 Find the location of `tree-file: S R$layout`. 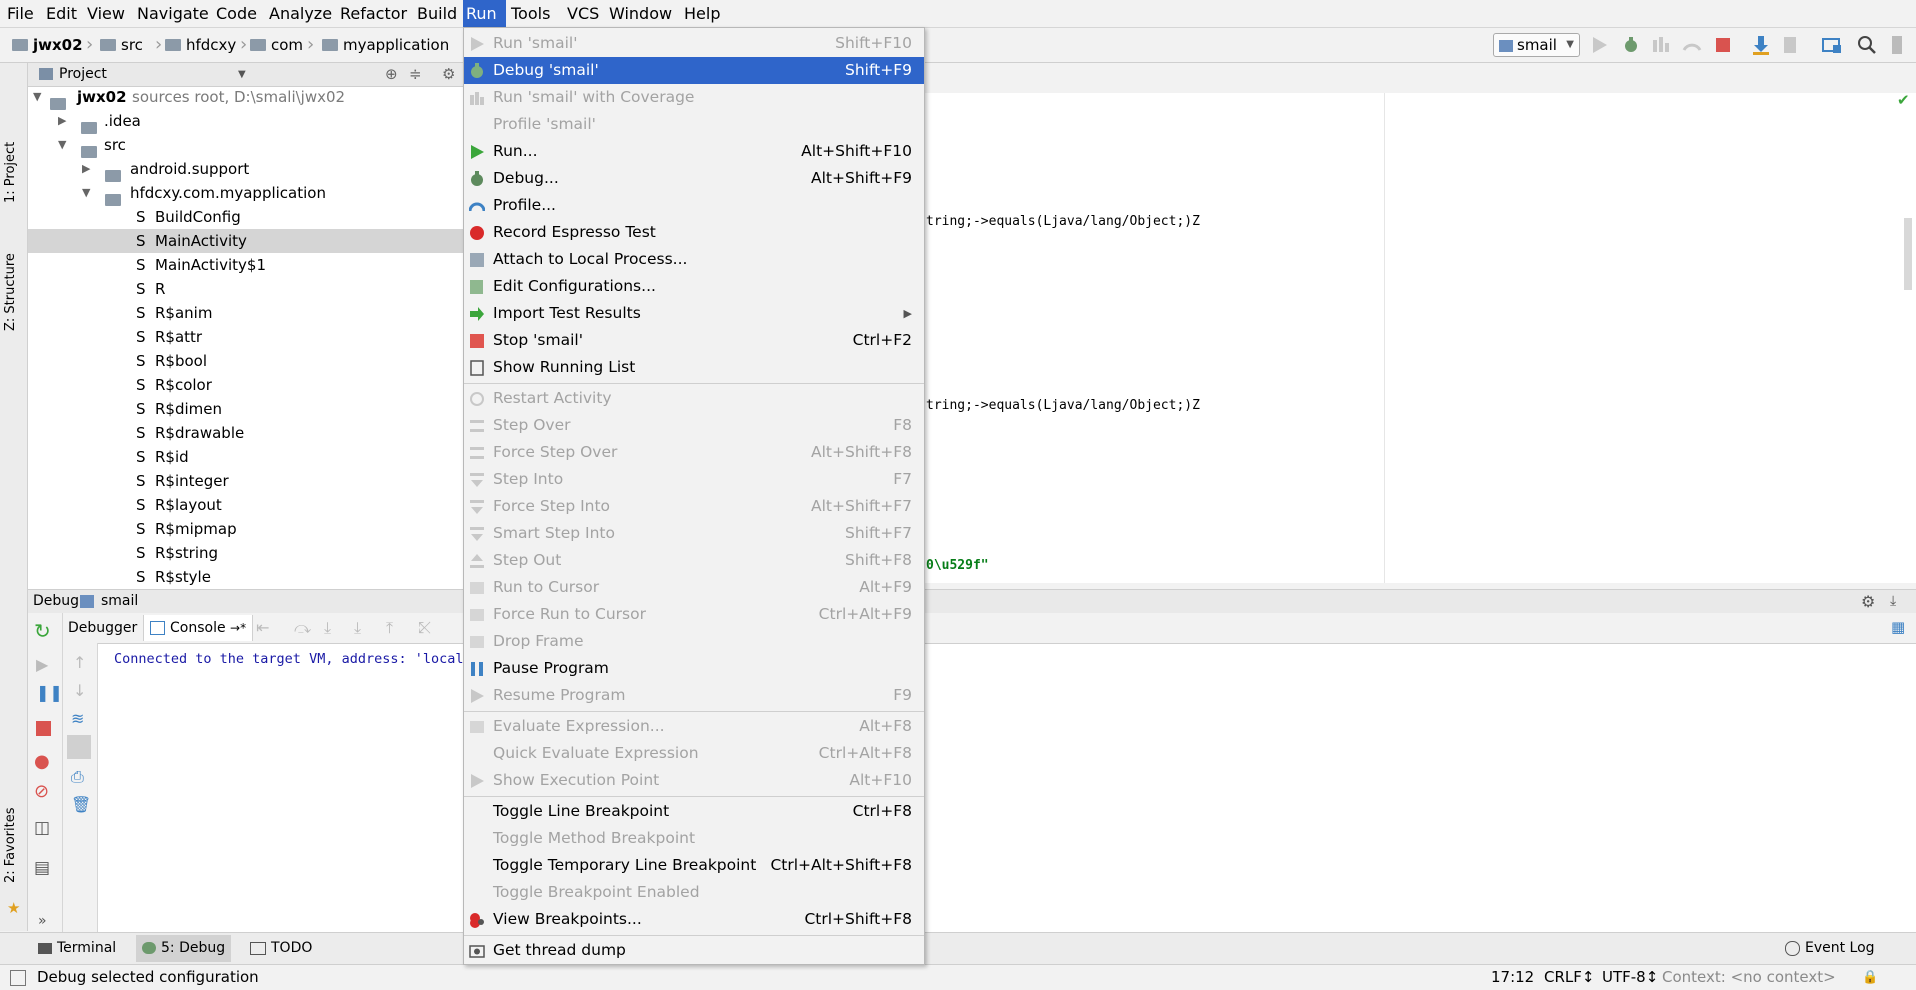

tree-file: S R$layout is located at coordinates (245, 505).